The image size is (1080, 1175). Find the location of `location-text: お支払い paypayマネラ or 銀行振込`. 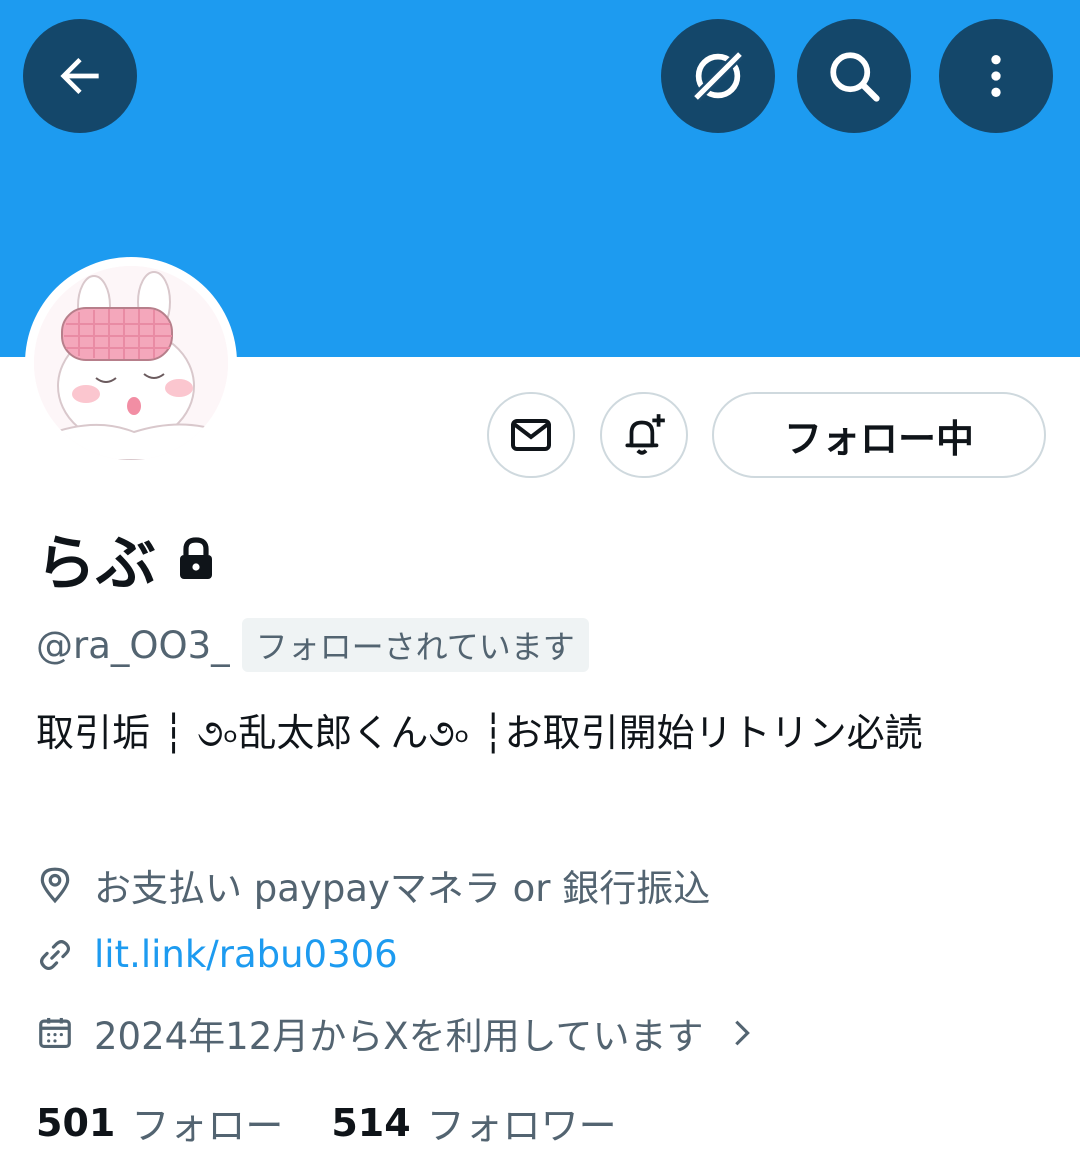

location-text: お支払い paypayマネラ or 銀行振込 is located at coordinates (402, 888).